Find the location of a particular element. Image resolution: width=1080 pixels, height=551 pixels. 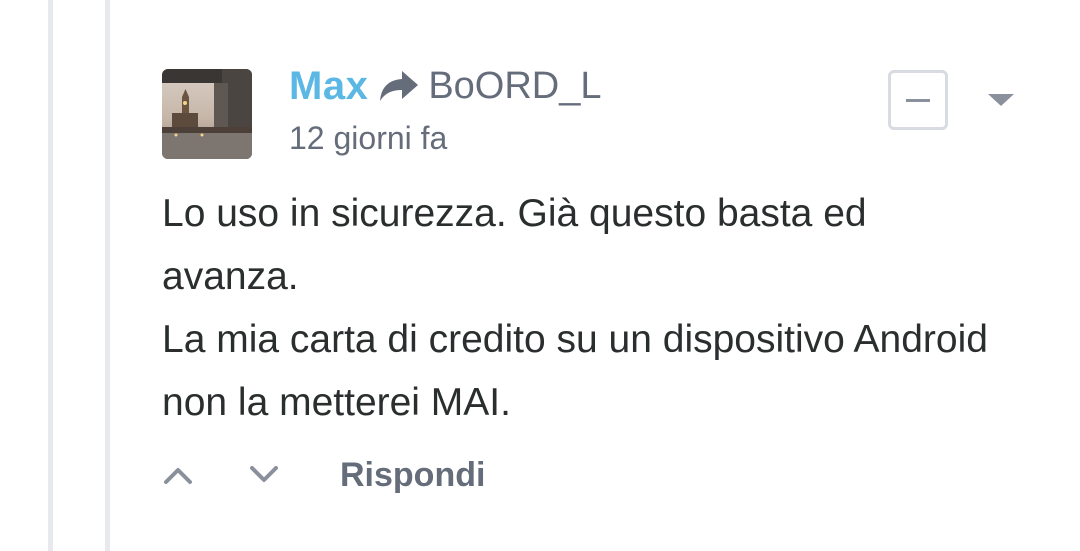

author-name: Max is located at coordinates (328, 86).